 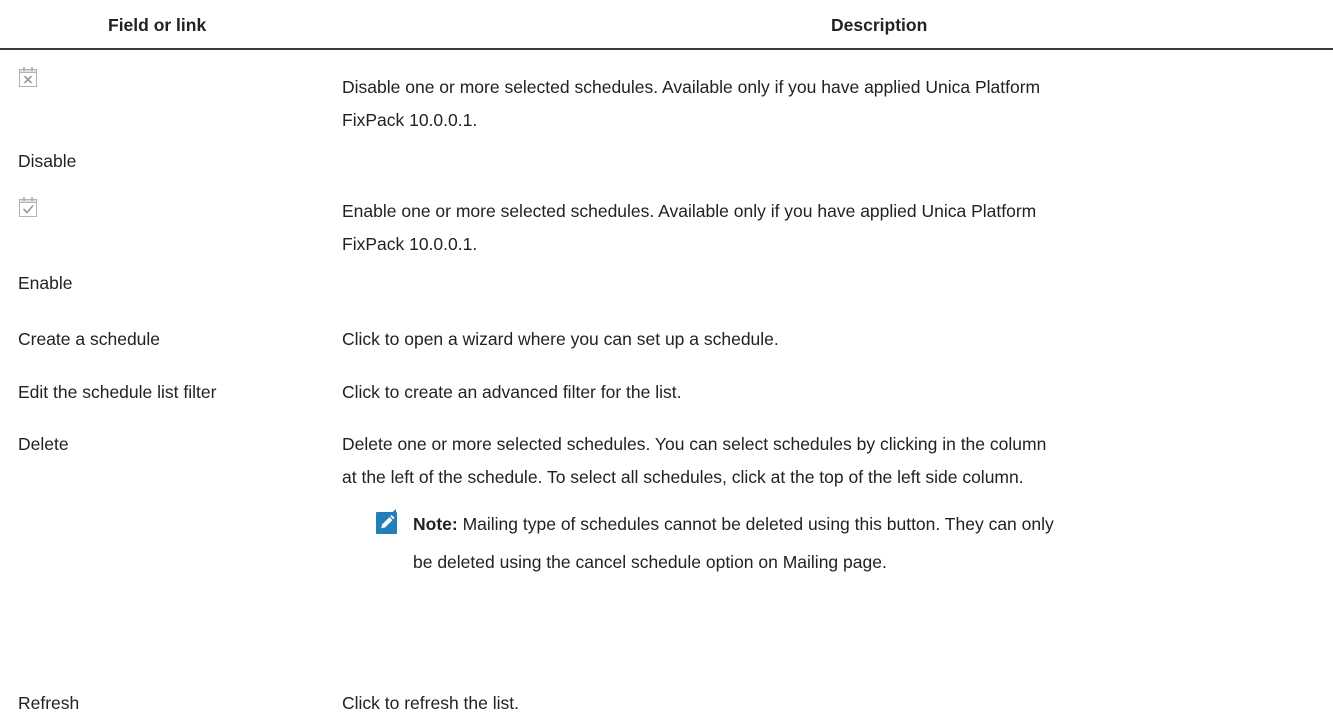 What do you see at coordinates (386, 522) in the screenshot?
I see `pencil-note-icon` at bounding box center [386, 522].